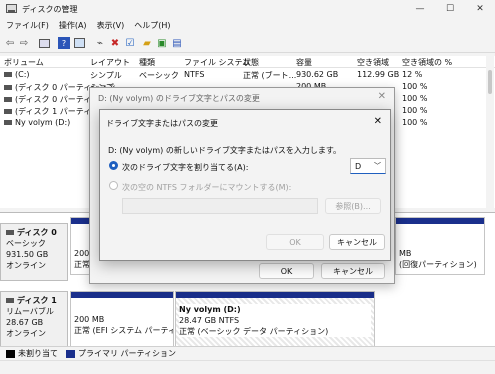 This screenshot has width=495, height=374. Describe the element at coordinates (378, 74) in the screenshot. I see `free-cell: 112.99 GB` at that location.